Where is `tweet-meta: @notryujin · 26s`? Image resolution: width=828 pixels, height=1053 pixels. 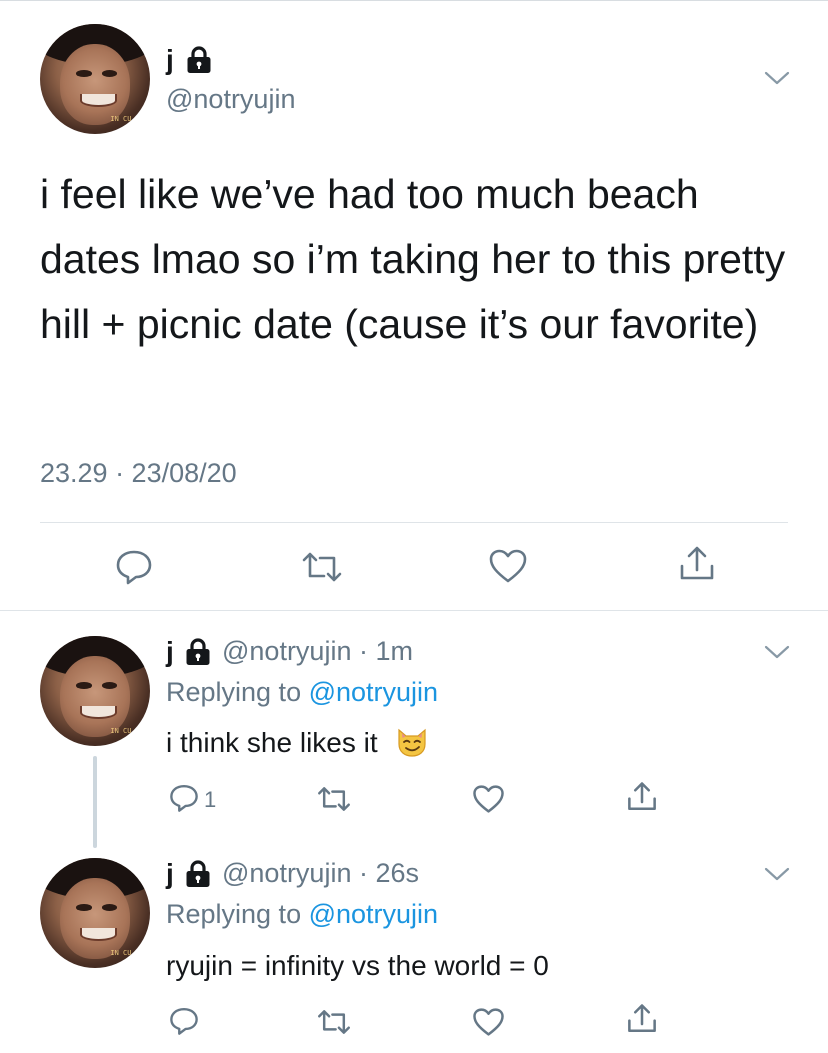 tweet-meta: @notryujin · 26s is located at coordinates (320, 873).